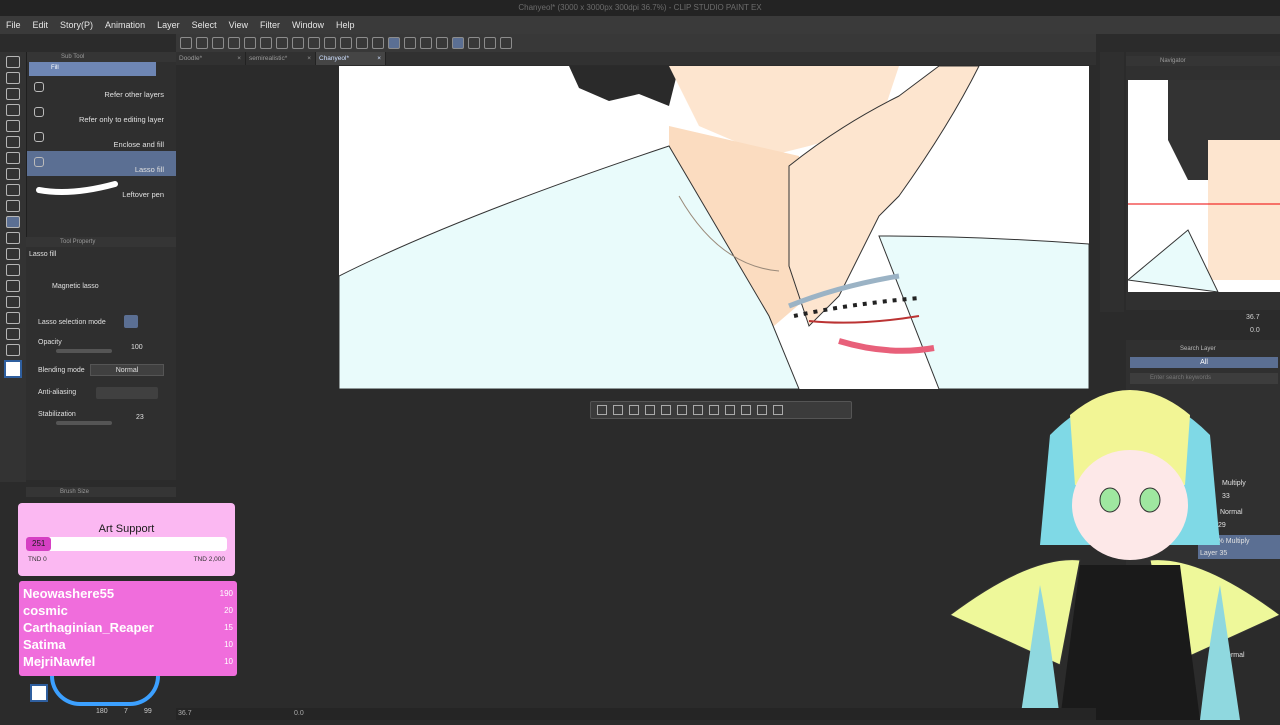 The height and width of the screenshot is (725, 1280). What do you see at coordinates (13, 206) in the screenshot?
I see `lasso-tool-icon` at bounding box center [13, 206].